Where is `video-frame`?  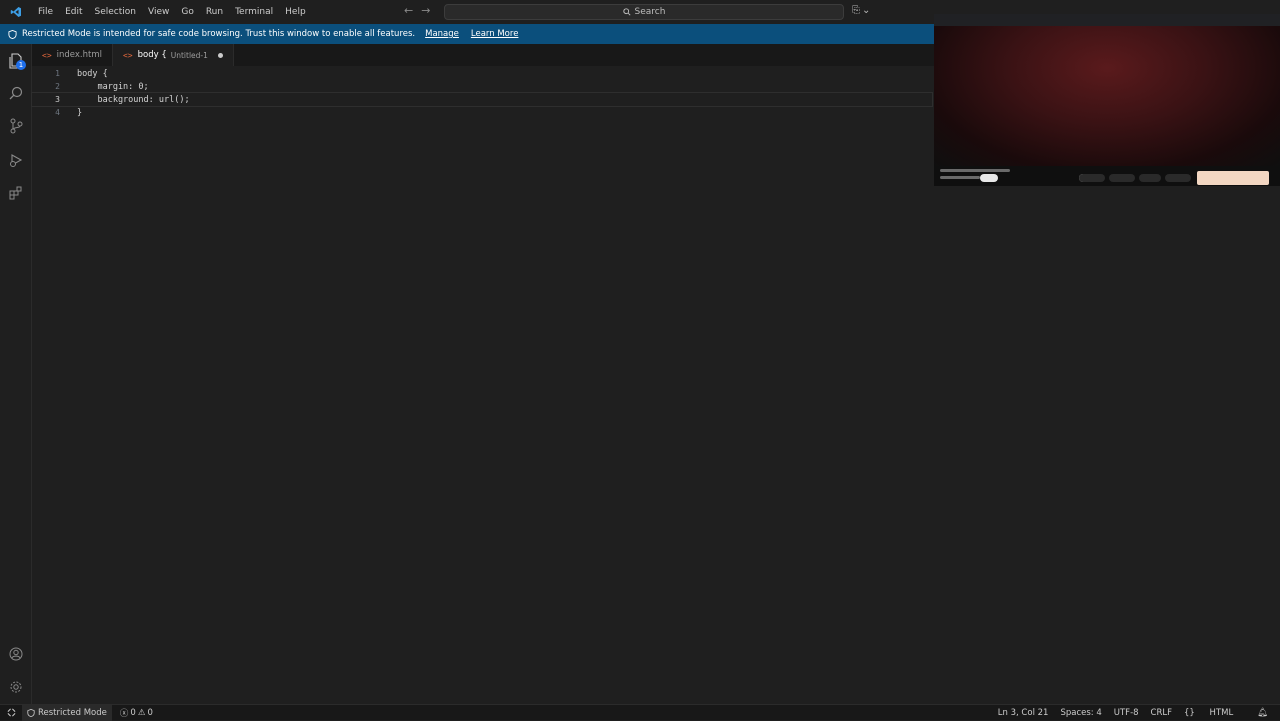 video-frame is located at coordinates (1107, 96).